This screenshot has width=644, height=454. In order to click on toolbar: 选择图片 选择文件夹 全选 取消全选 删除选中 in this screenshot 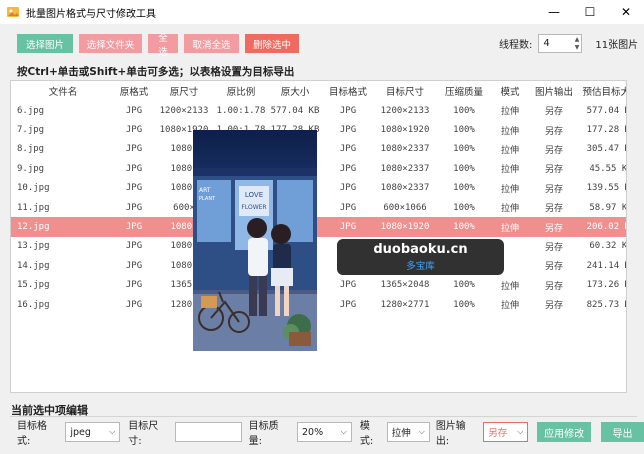, I will do `click(158, 45)`.